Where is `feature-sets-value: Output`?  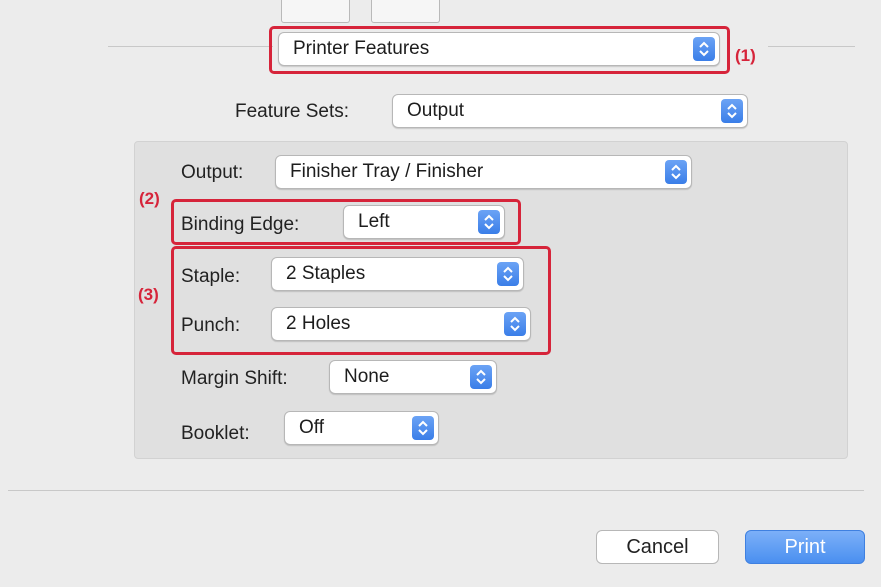 feature-sets-value: Output is located at coordinates (436, 110).